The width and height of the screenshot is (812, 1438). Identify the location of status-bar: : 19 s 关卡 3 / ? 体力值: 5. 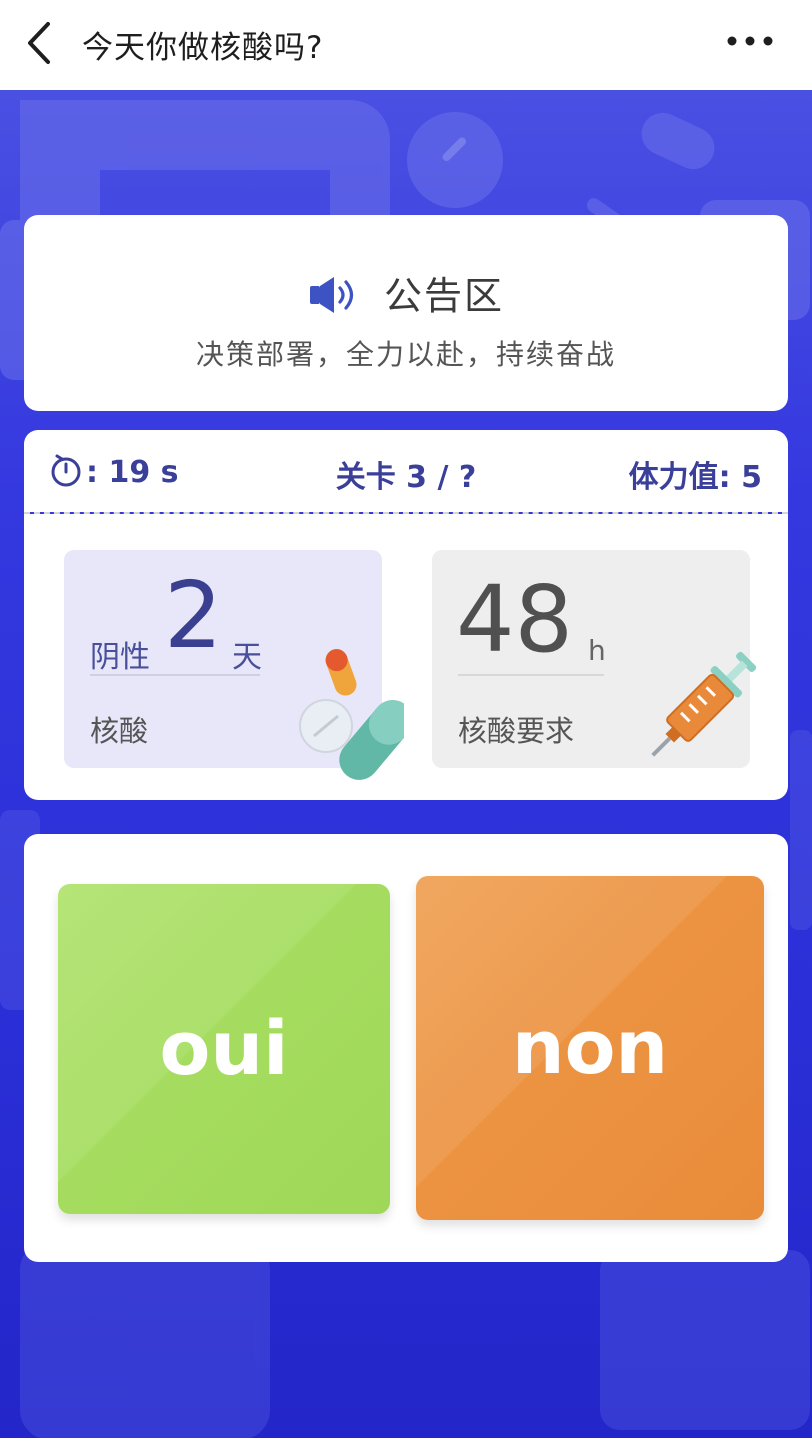
(406, 471).